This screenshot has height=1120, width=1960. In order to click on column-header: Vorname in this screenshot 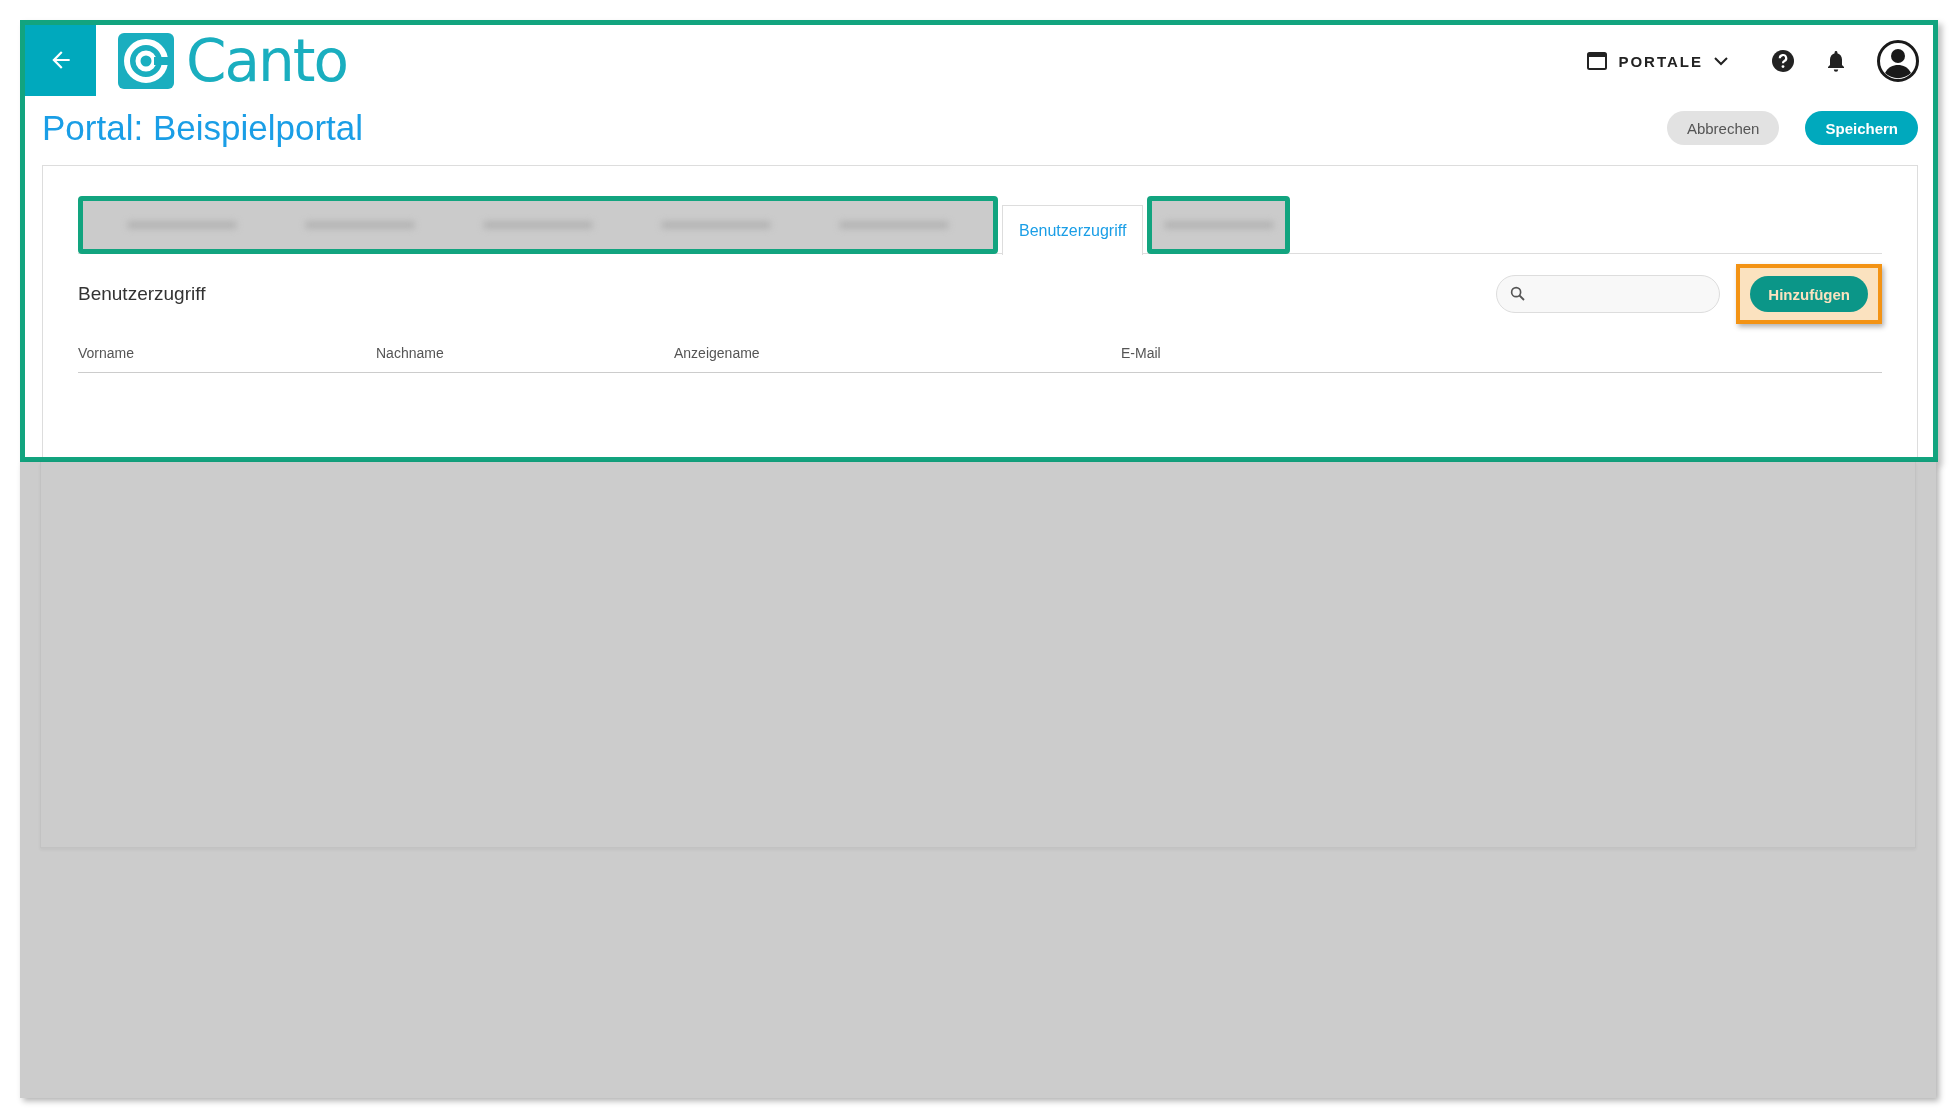, I will do `click(107, 353)`.